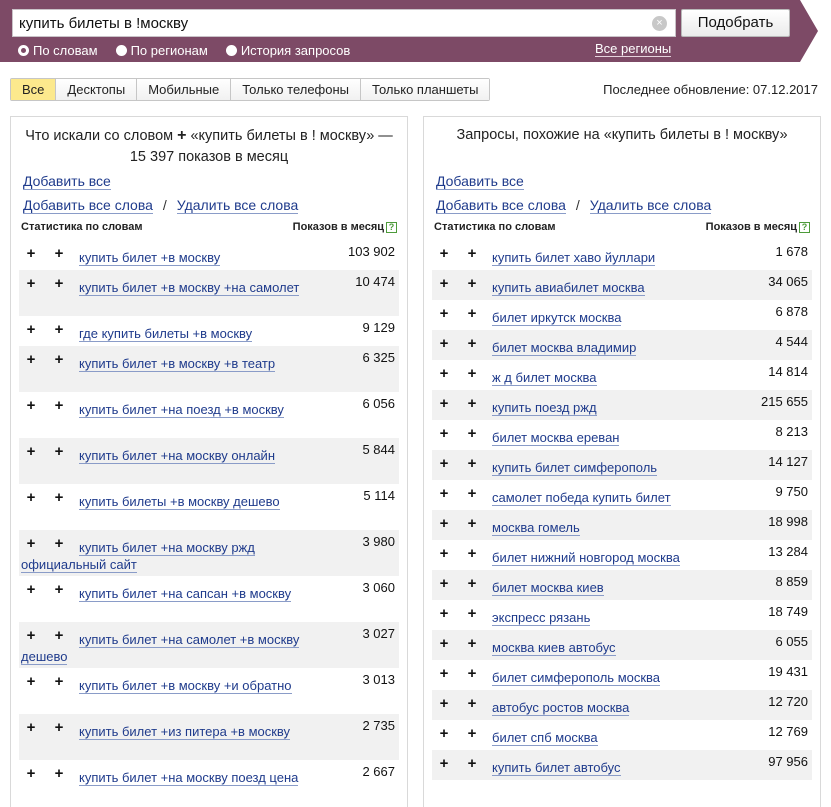 The width and height of the screenshot is (831, 807). Describe the element at coordinates (568, 288) in the screenshot. I see `phrase-link: купить авиабилет москва` at that location.